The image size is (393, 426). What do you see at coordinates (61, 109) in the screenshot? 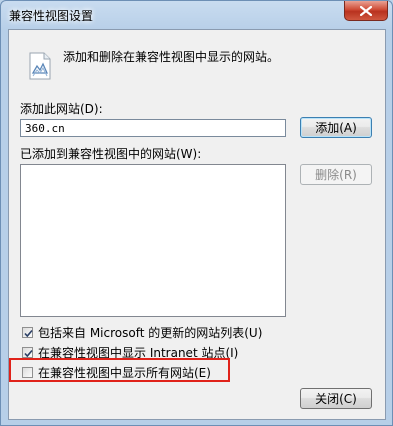
I see `add-site-label: 添加此网站(D):` at bounding box center [61, 109].